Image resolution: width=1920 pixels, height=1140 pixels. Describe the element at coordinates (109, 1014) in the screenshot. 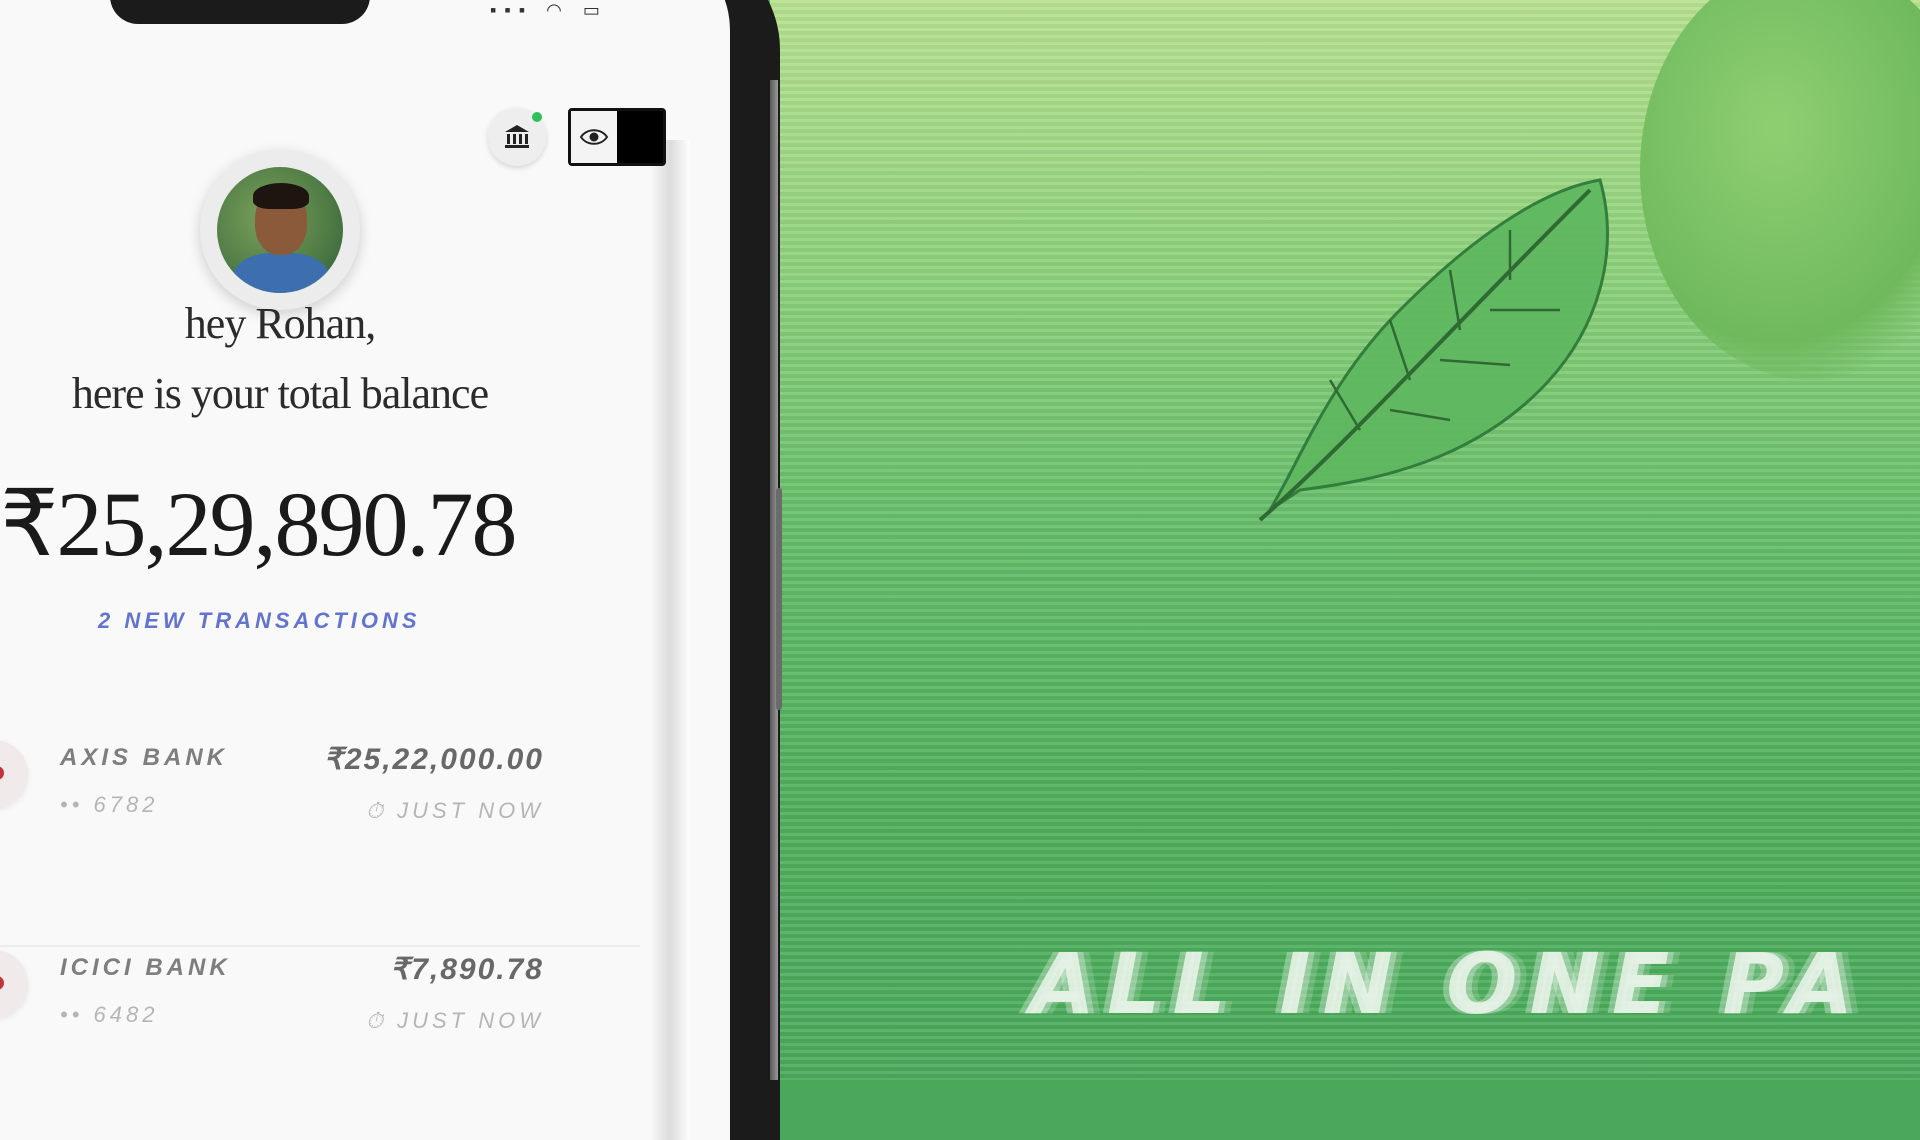

I see `transaction-account: •• 6482` at that location.